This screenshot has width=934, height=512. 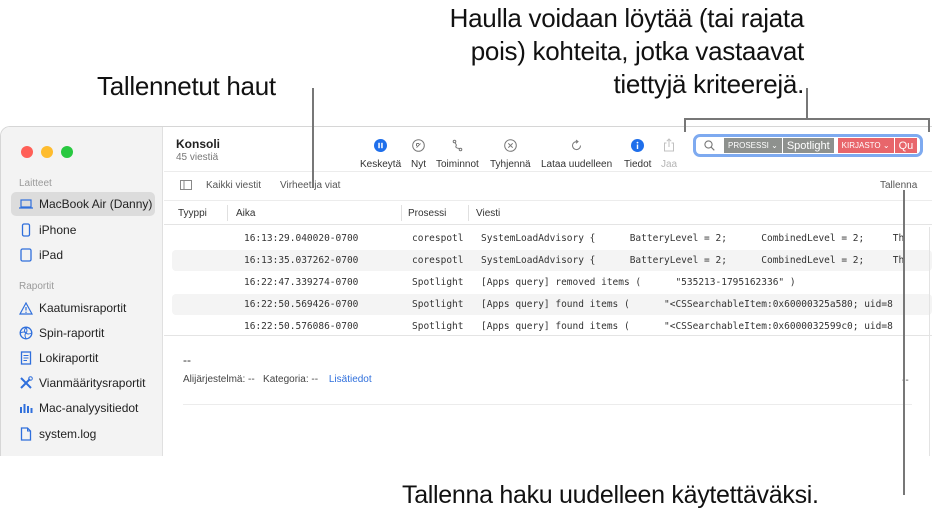 I want to click on activities-button: Toiminnot, so click(x=457, y=152).